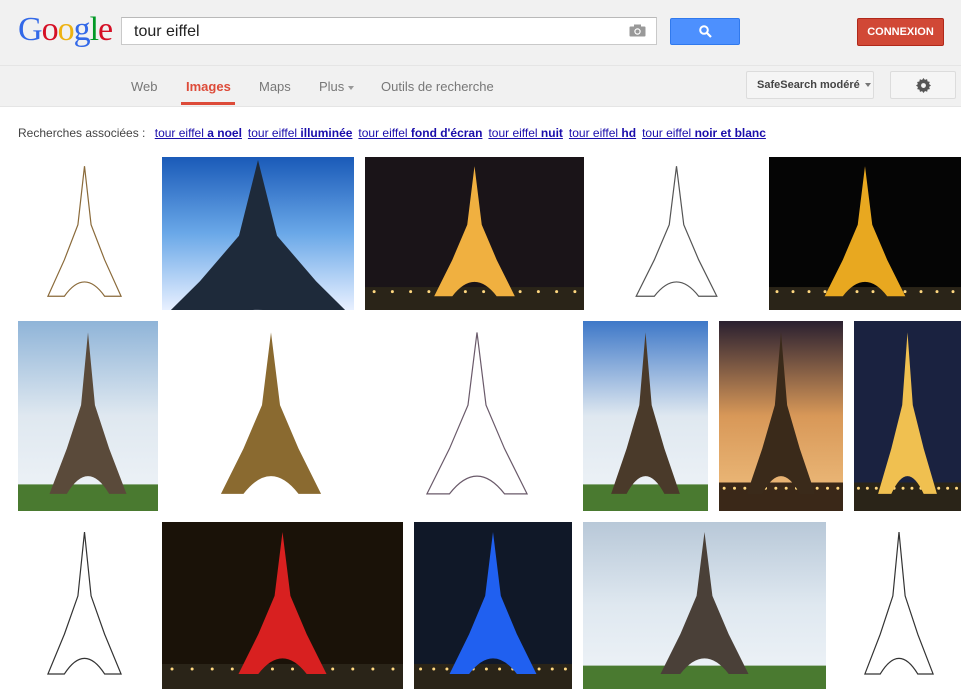  What do you see at coordinates (144, 86) in the screenshot?
I see `tab-web: Web` at bounding box center [144, 86].